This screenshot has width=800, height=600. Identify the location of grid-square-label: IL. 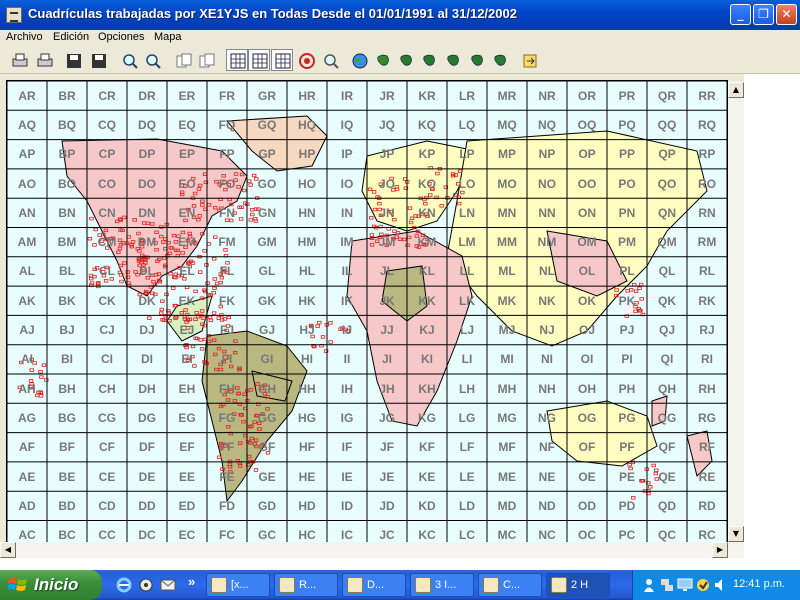
(347, 271).